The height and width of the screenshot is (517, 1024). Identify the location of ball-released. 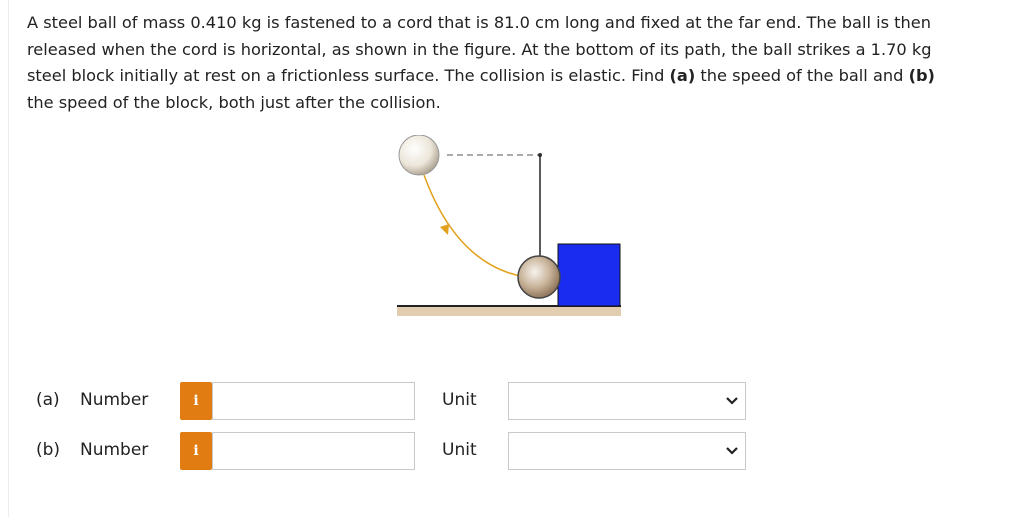
(419, 155).